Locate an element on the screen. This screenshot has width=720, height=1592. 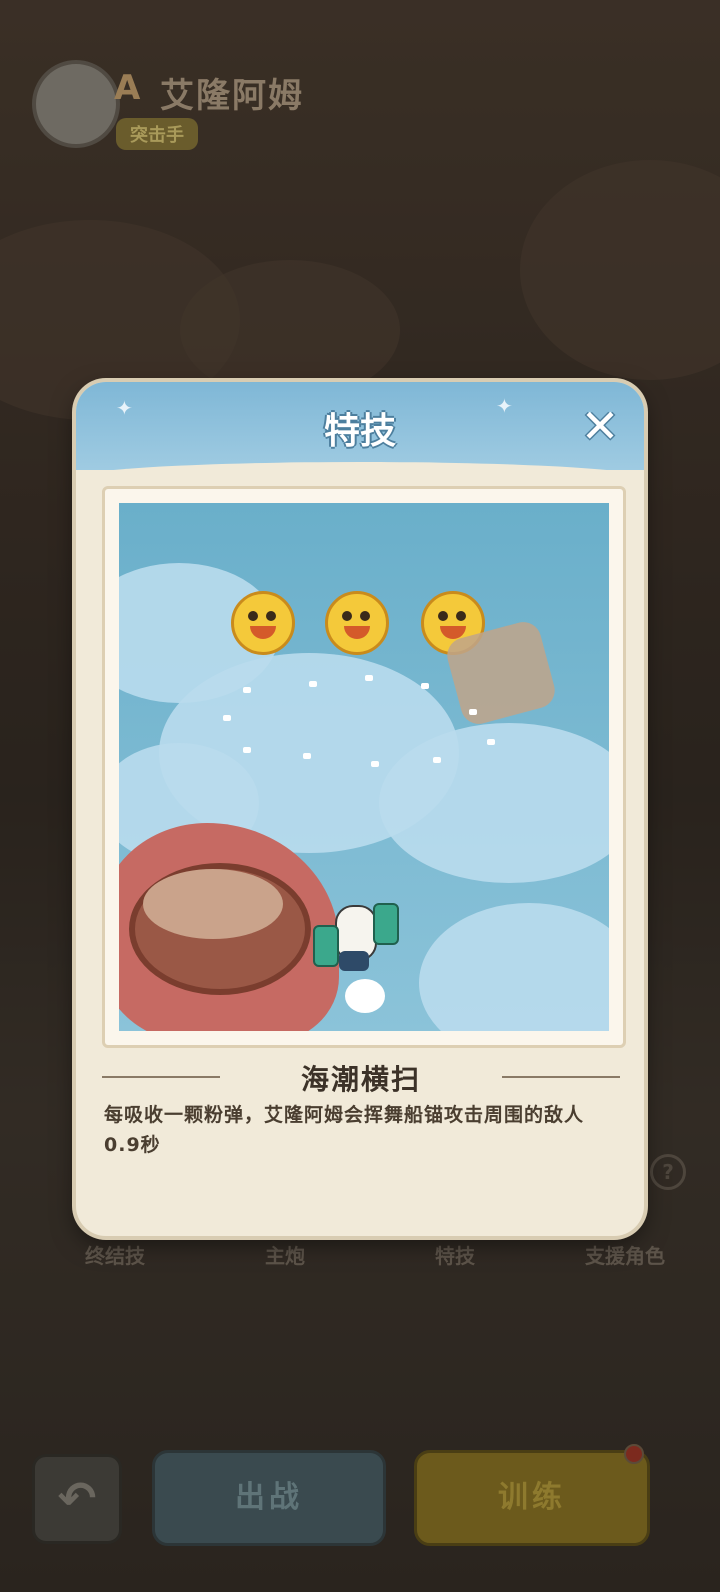
back-button: ↶ is located at coordinates (77, 1499).